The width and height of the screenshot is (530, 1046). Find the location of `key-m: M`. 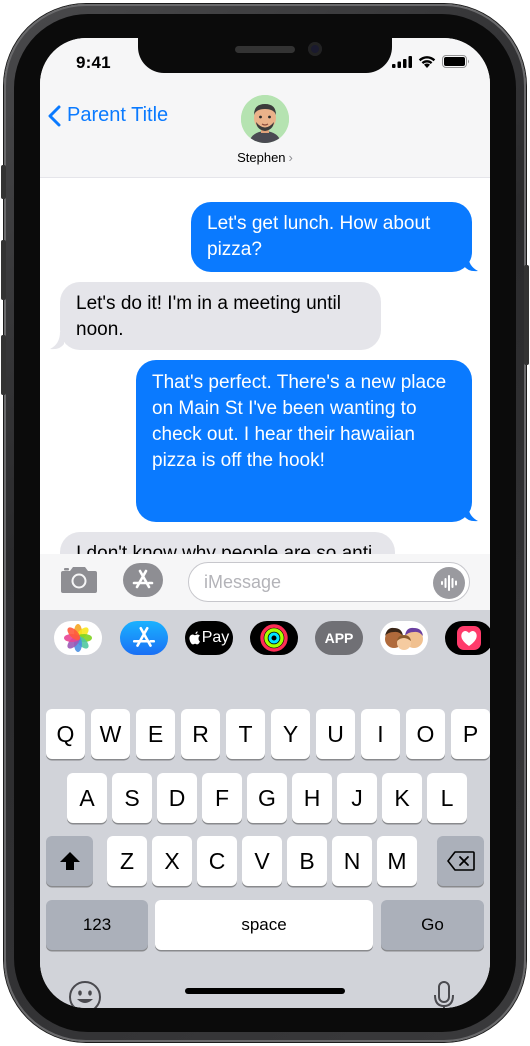

key-m: M is located at coordinates (397, 861).